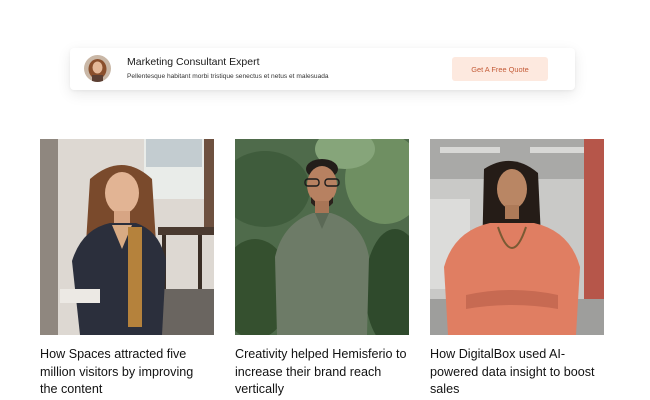 This screenshot has height=400, width=650. I want to click on article-image-woman-blazer, so click(127, 237).